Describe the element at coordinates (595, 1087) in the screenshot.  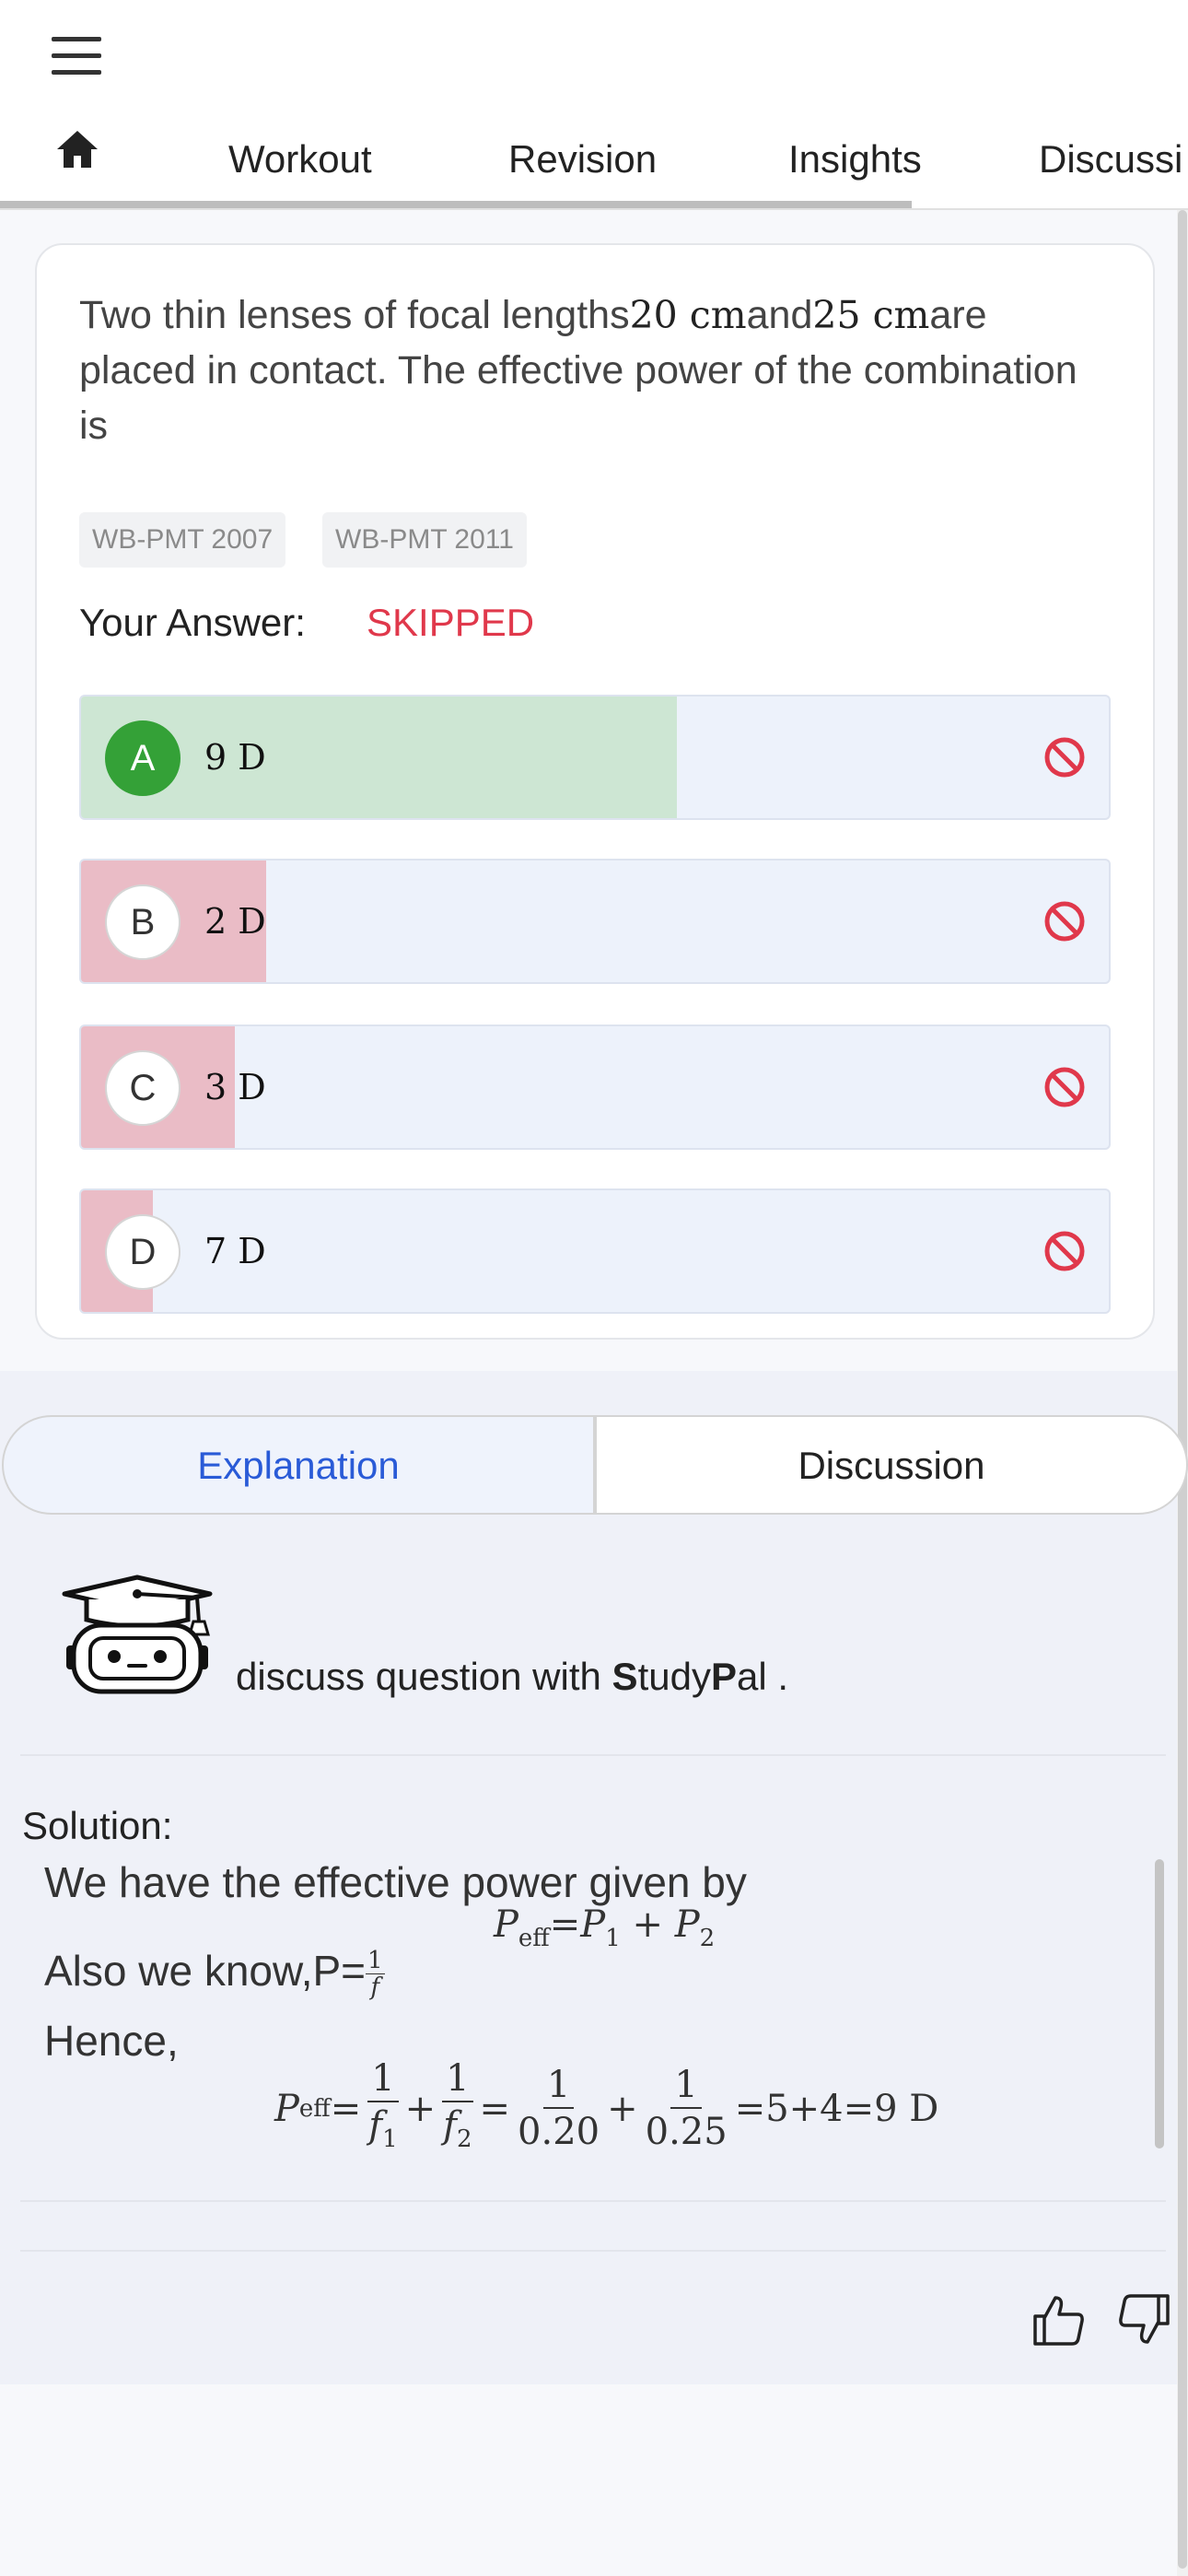
I see `option-c: C 3 D` at that location.